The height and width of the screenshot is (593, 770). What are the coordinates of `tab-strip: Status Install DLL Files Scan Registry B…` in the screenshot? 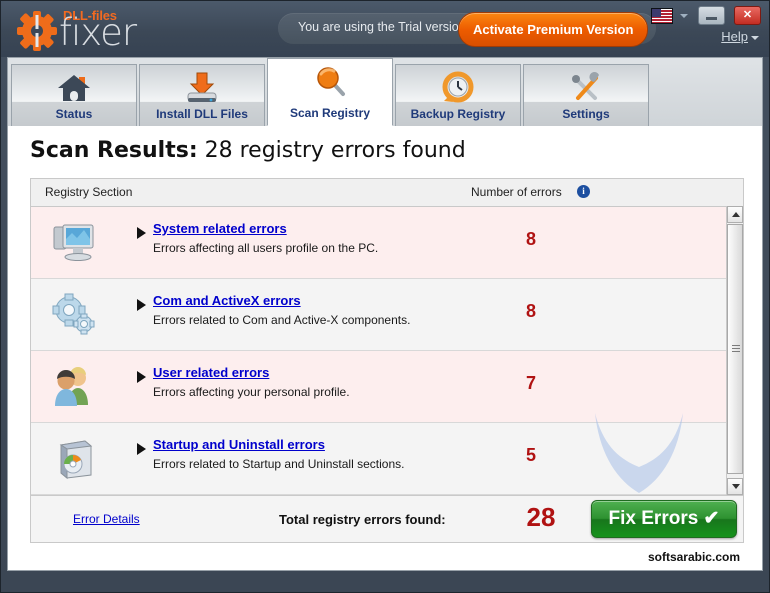 It's located at (385, 91).